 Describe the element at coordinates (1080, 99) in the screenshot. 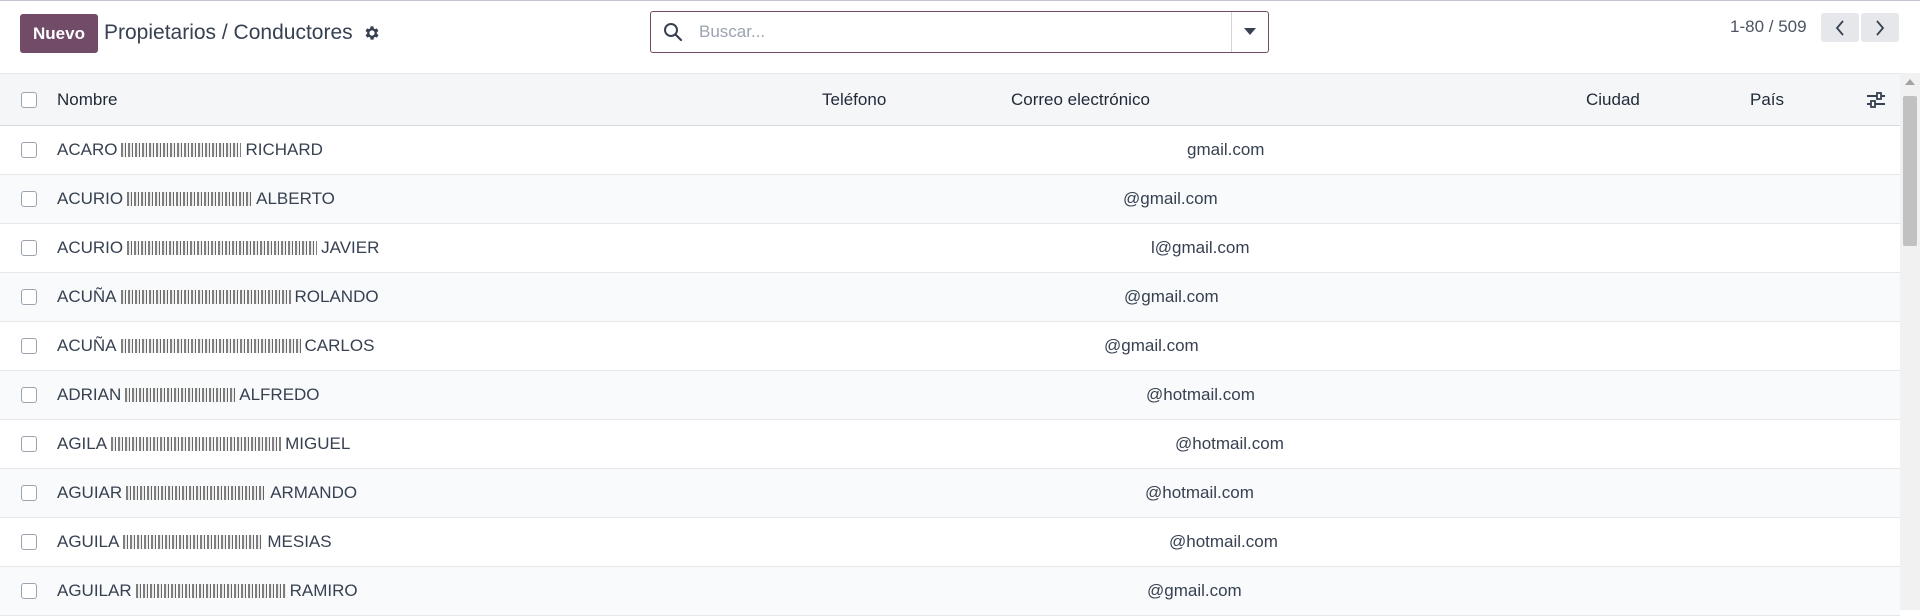

I see `column-header-email: Correo electrónico` at that location.